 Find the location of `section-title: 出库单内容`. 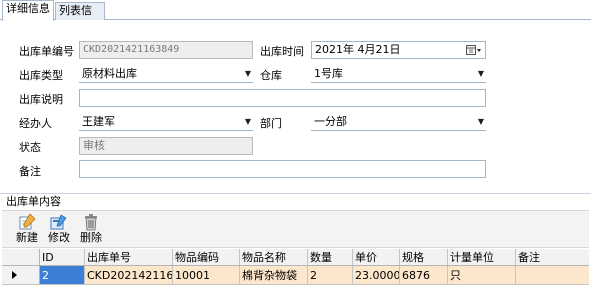

section-title: 出库单内容 is located at coordinates (295, 201).